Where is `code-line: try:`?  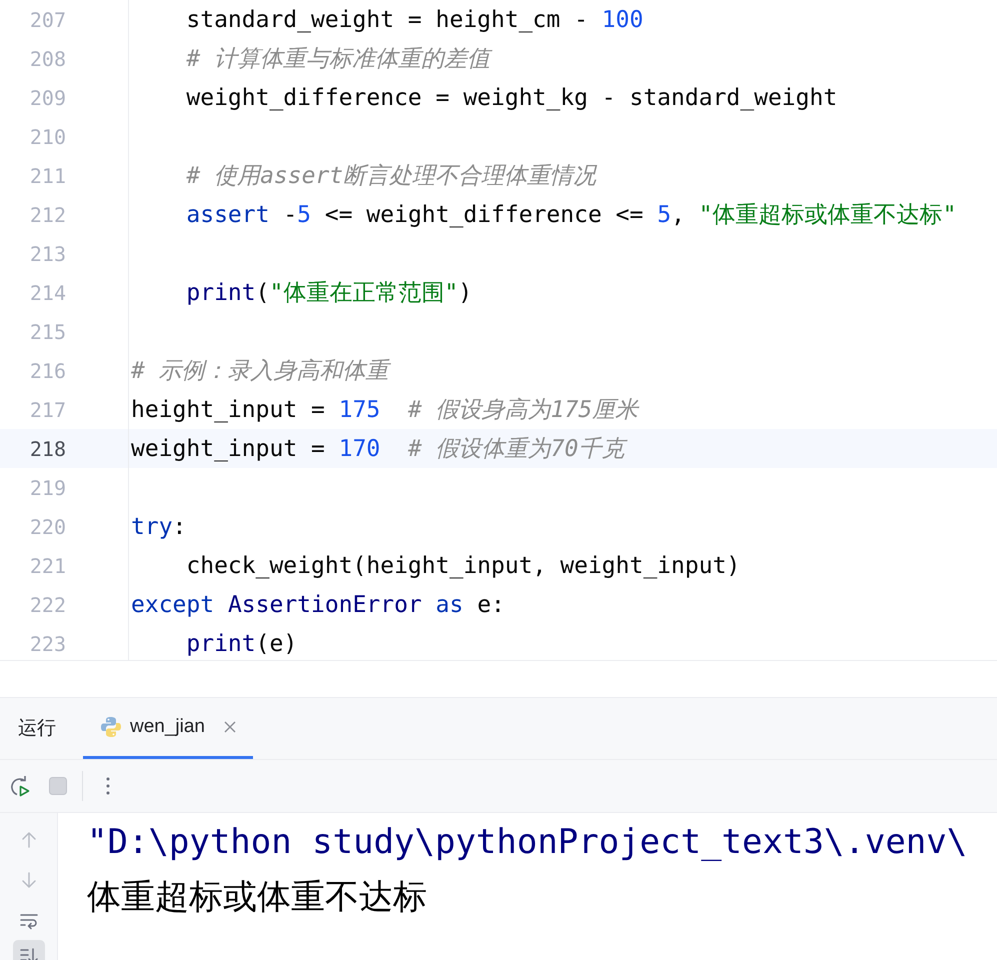 code-line: try: is located at coordinates (158, 527).